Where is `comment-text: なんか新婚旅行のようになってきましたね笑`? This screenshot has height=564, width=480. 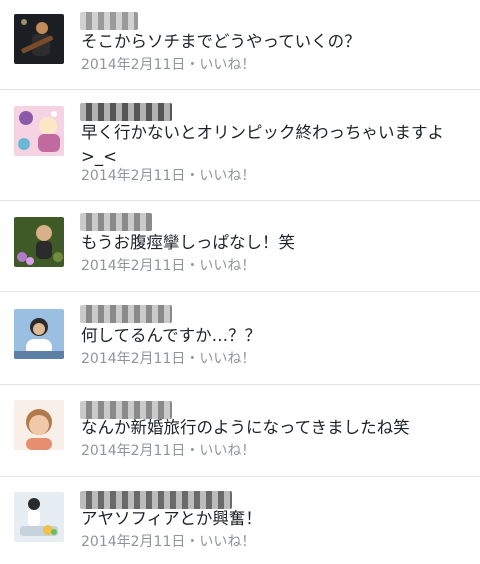
comment-text: なんか新婚旅行のようになってきましたね笑 is located at coordinates (245, 427).